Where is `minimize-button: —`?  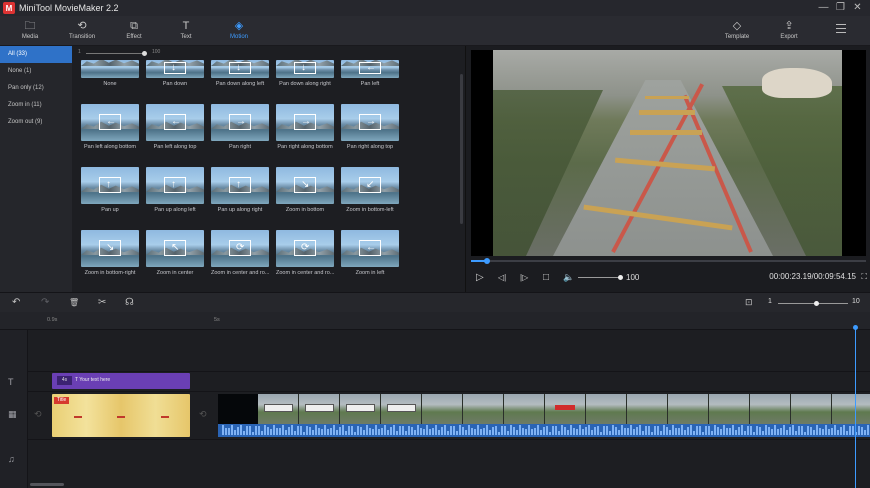
minimize-button: — is located at coordinates (823, 8).